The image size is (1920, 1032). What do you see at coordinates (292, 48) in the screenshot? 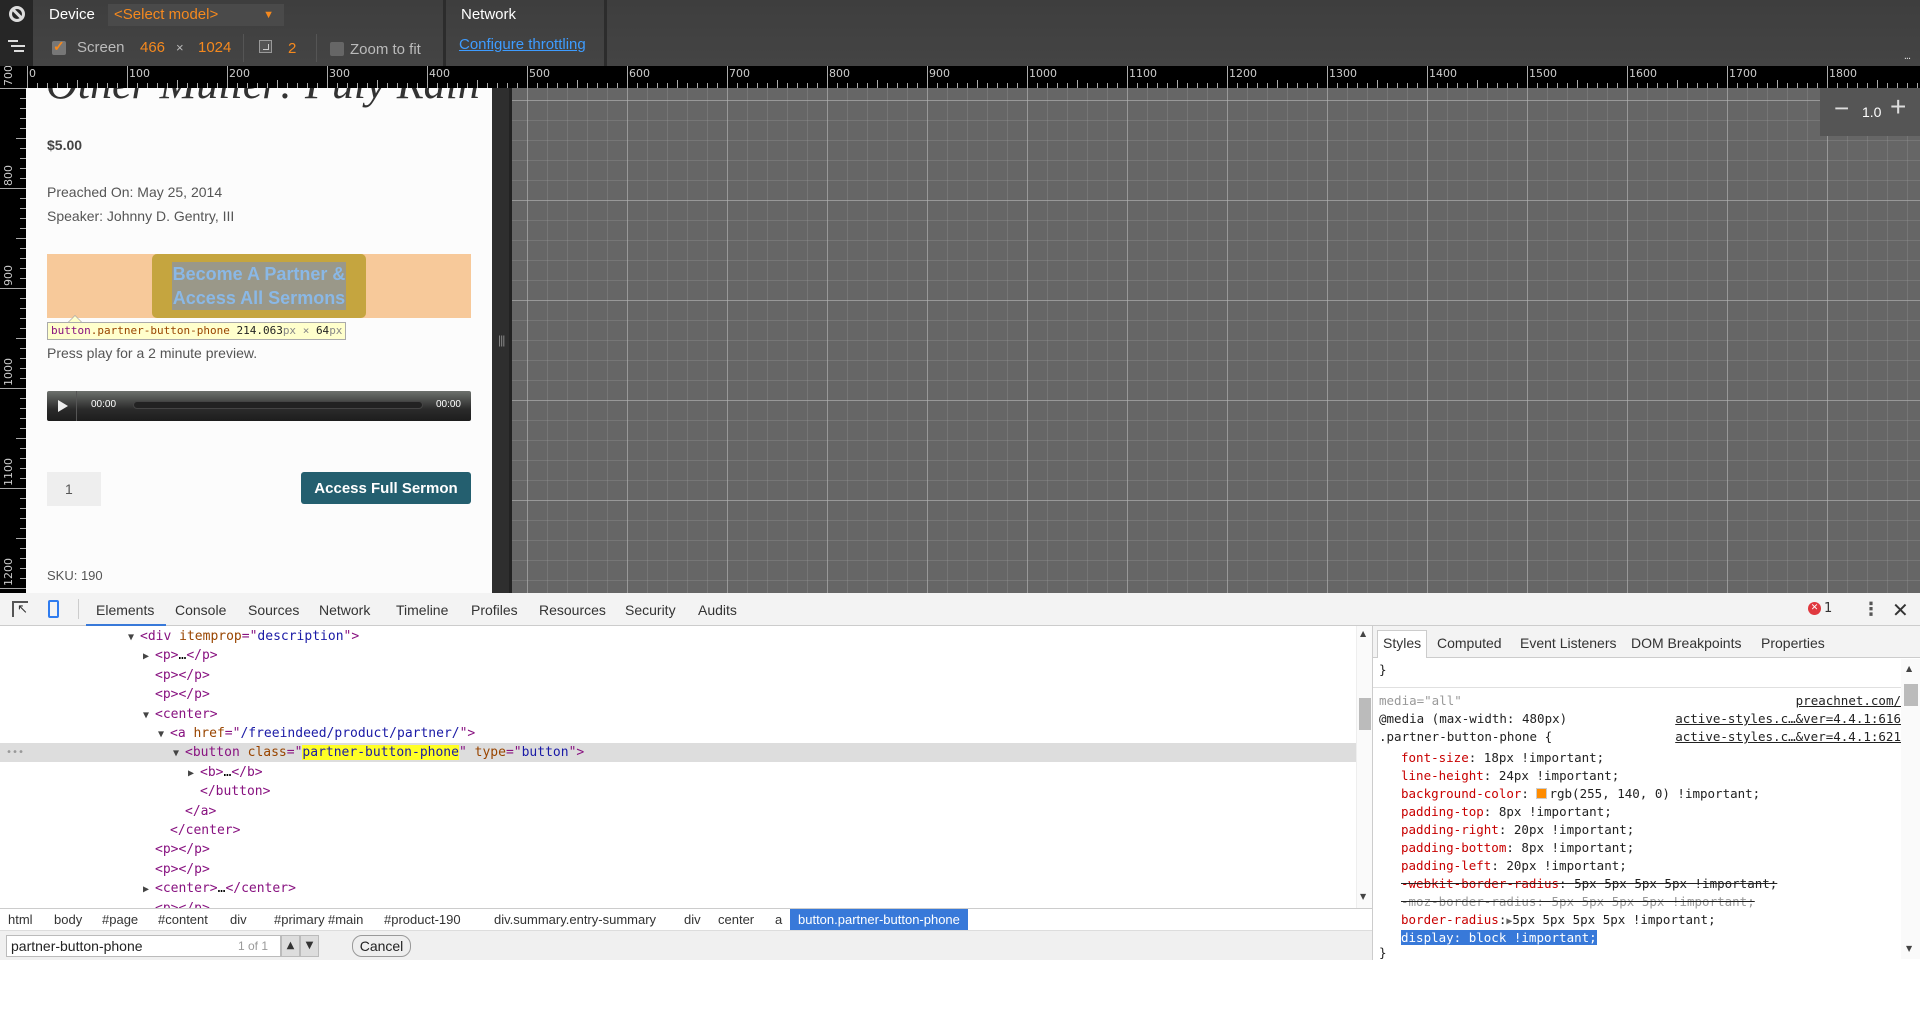
I see `device-pixel-ratio-field: 2` at bounding box center [292, 48].